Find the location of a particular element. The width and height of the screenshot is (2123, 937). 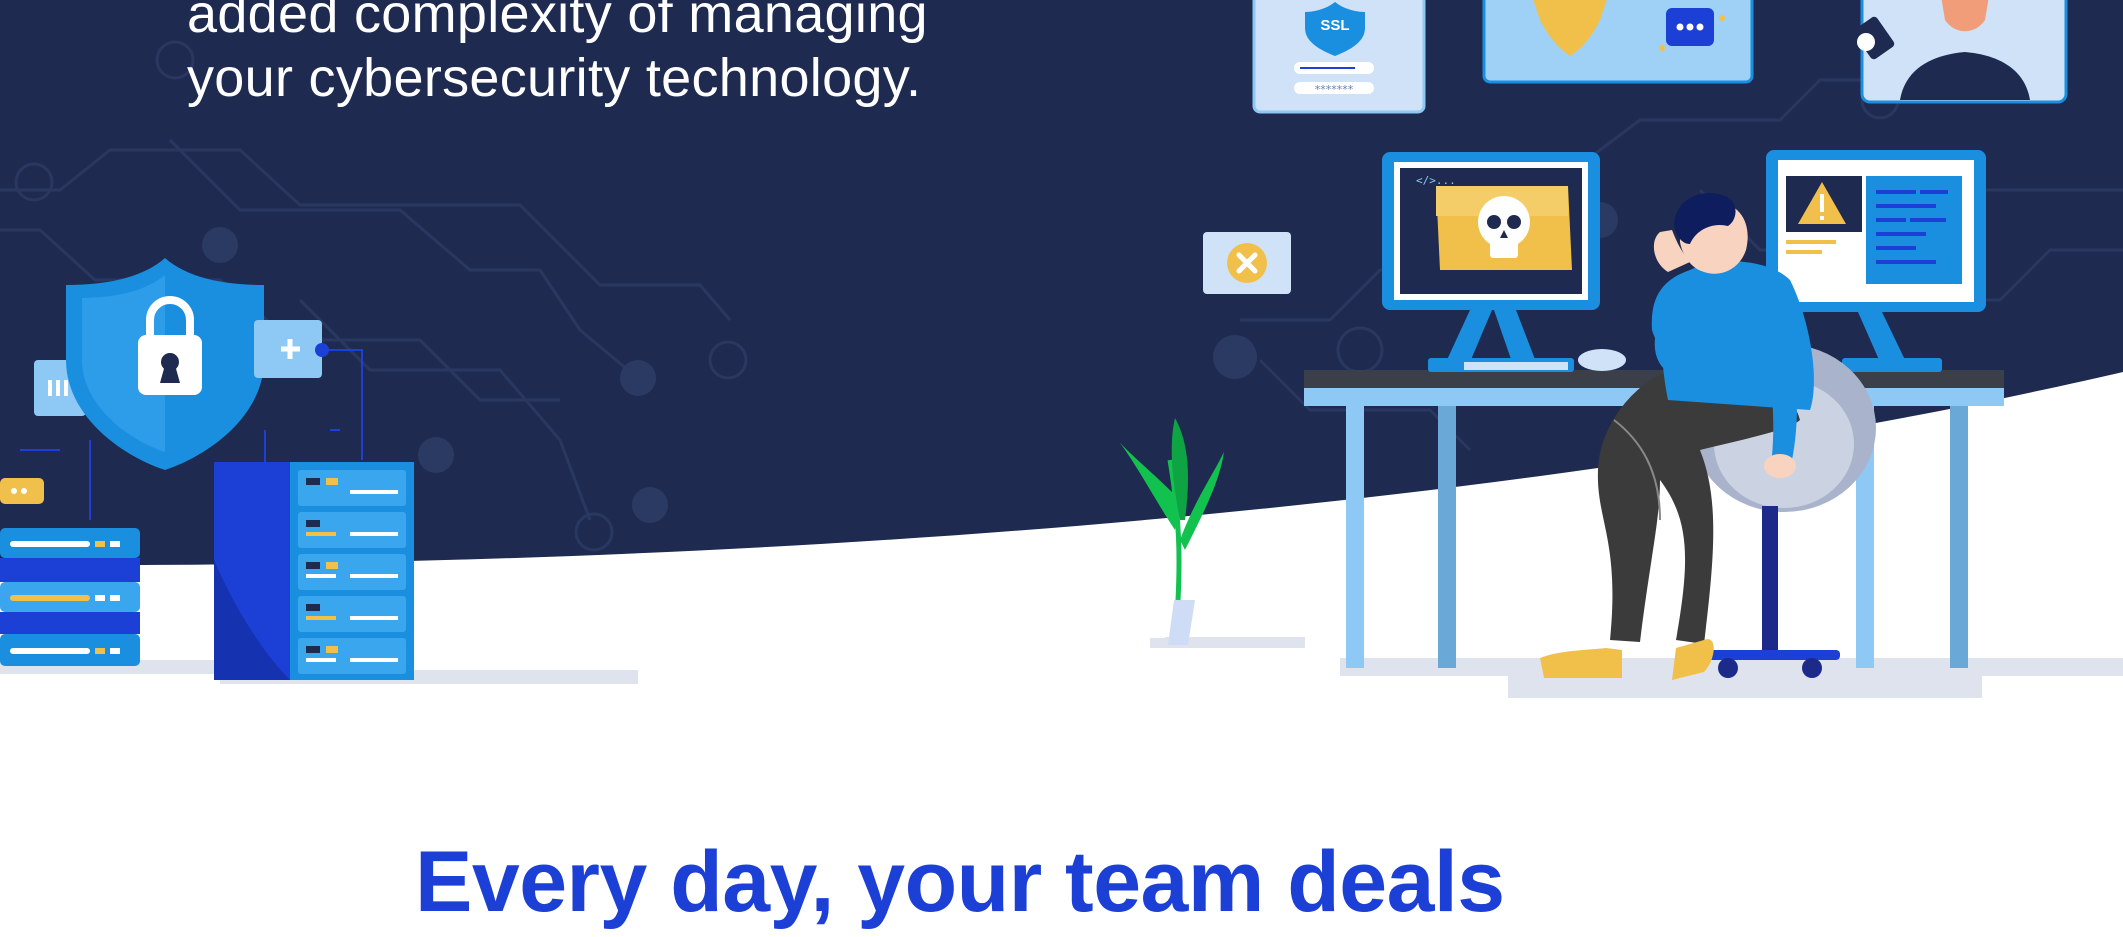

close-icon is located at coordinates (1247, 263).